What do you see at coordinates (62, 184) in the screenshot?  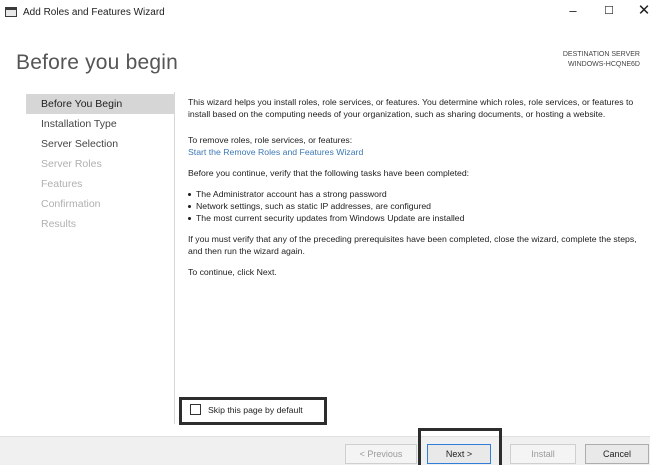 I see `nav-item-features: Features` at bounding box center [62, 184].